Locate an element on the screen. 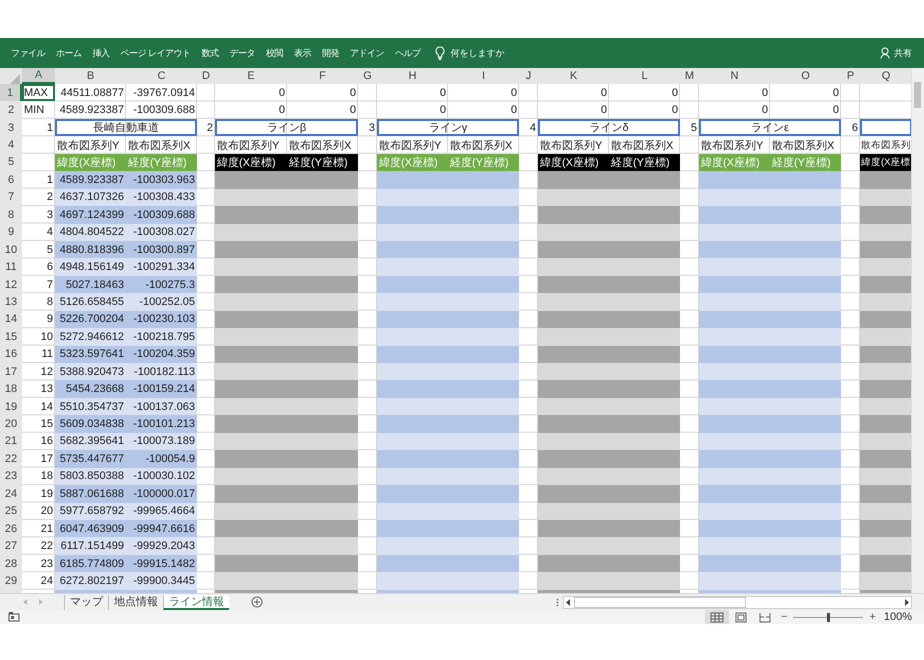 The height and width of the screenshot is (660, 924). table-cell: -100300.897 is located at coordinates (161, 249).